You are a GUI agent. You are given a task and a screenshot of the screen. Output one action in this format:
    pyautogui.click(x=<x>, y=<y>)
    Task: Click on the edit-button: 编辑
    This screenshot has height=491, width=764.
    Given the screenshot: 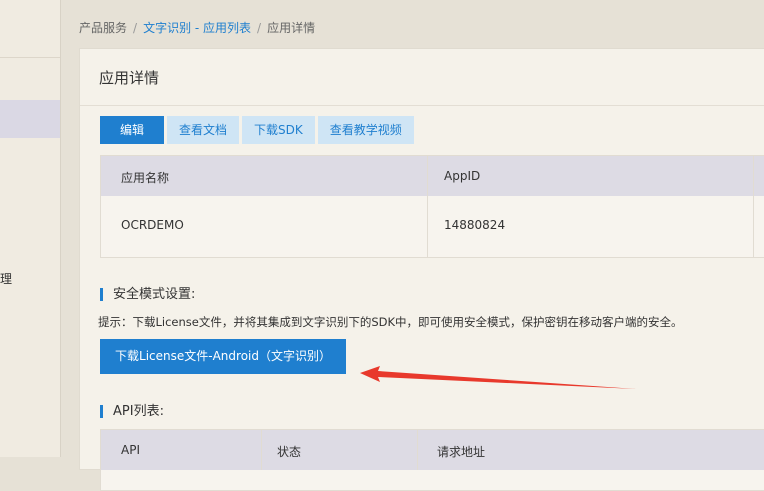 What is the action you would take?
    pyautogui.click(x=132, y=130)
    